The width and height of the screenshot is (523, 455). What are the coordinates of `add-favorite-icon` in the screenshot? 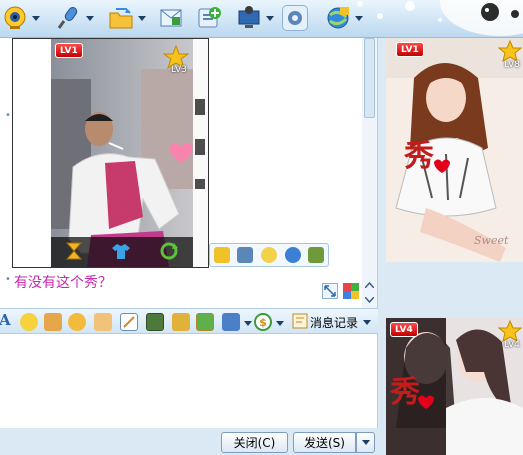 It's located at (221, 255).